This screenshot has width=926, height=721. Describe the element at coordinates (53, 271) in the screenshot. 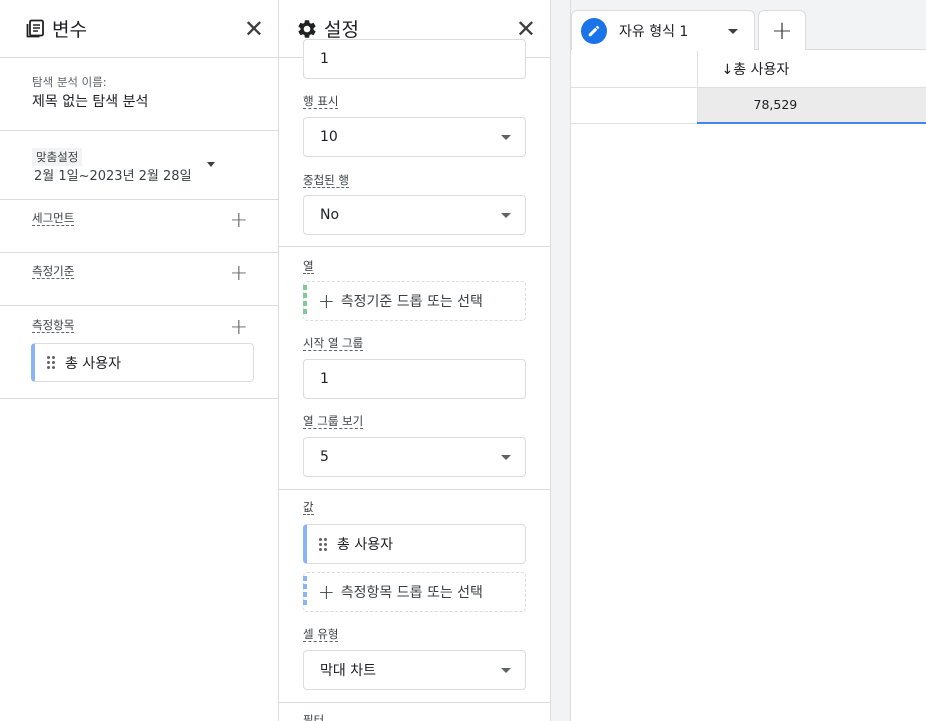

I see `dimensions-label: 측정기준` at that location.